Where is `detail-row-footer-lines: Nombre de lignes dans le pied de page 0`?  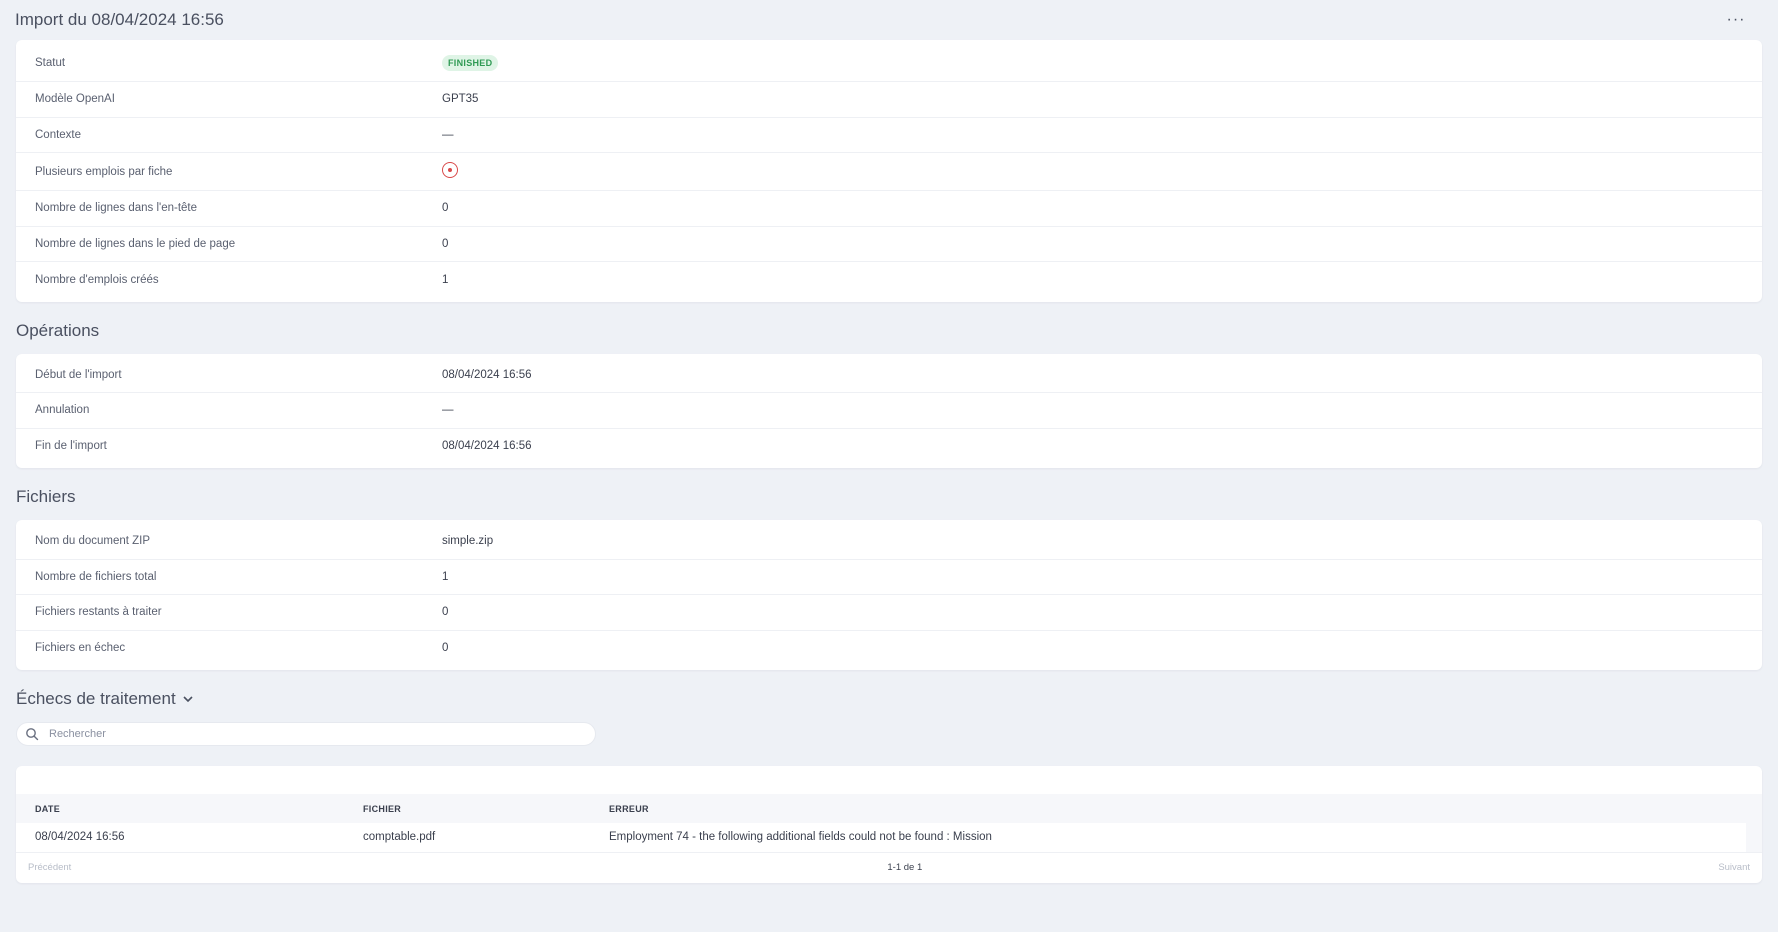 detail-row-footer-lines: Nombre de lignes dans le pied de page 0 is located at coordinates (889, 244).